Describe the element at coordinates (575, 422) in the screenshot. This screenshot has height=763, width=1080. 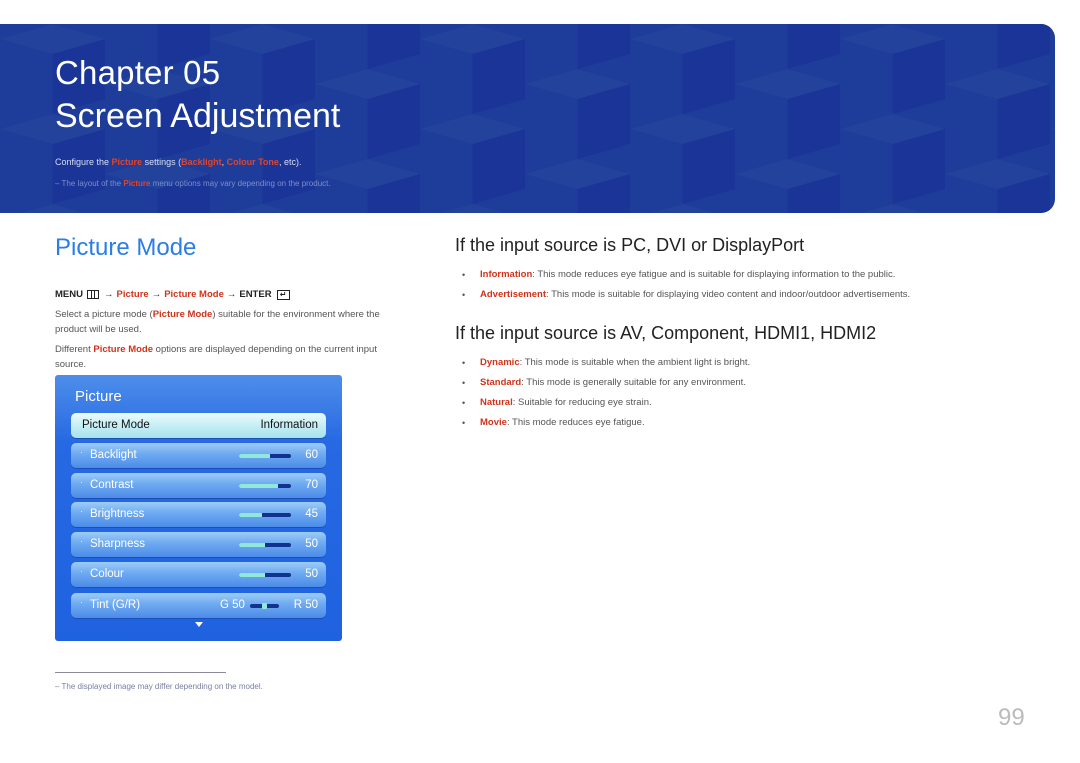
I see `mode-description: : This mode reduces eye fatigue.` at that location.